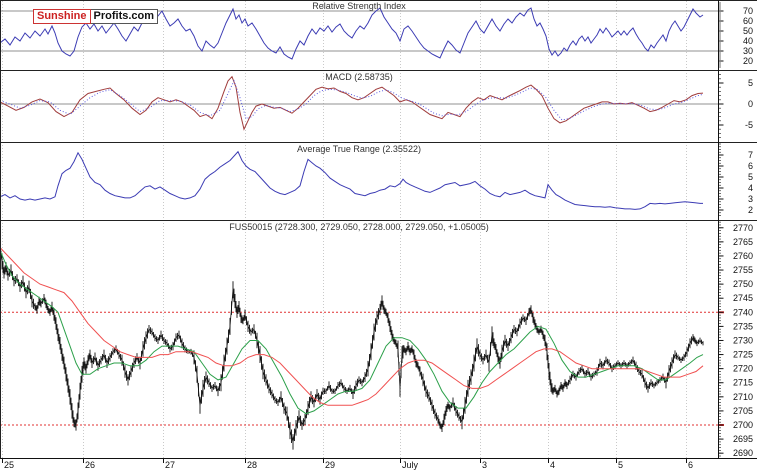 Image resolution: width=757 pixels, height=475 pixels. Describe the element at coordinates (351, 180) in the screenshot. I see `atr-line` at that location.